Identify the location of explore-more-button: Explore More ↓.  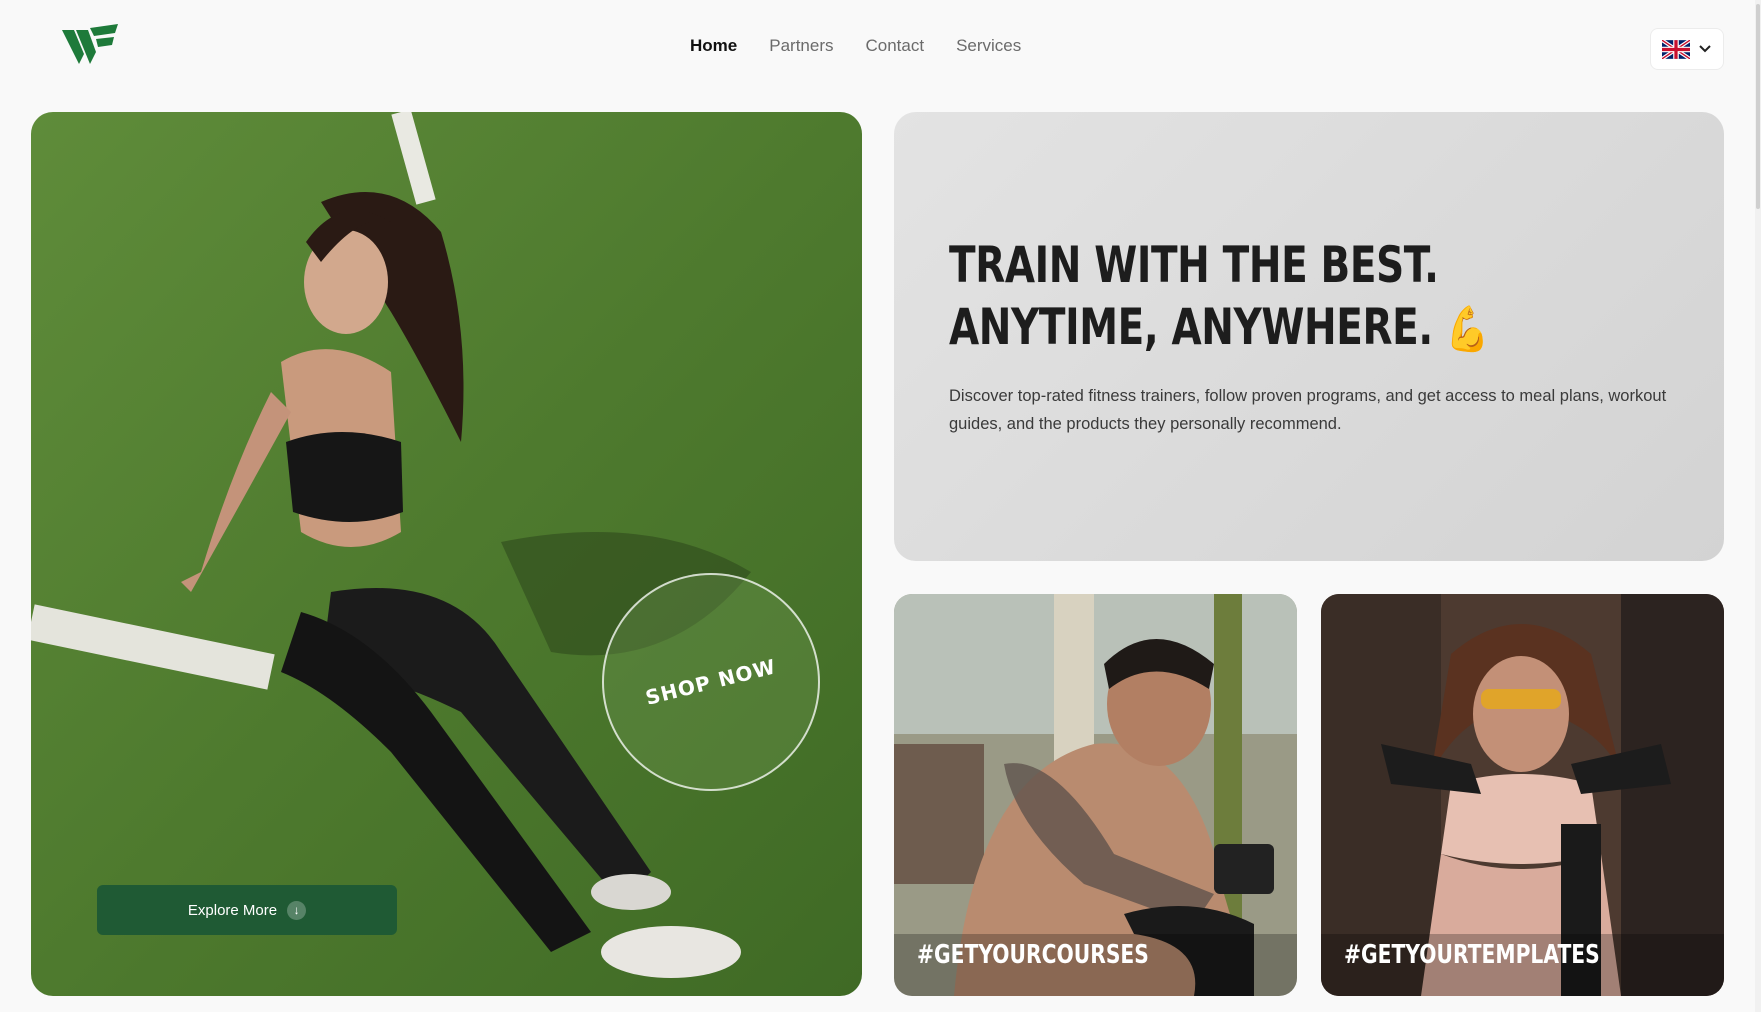
(247, 910).